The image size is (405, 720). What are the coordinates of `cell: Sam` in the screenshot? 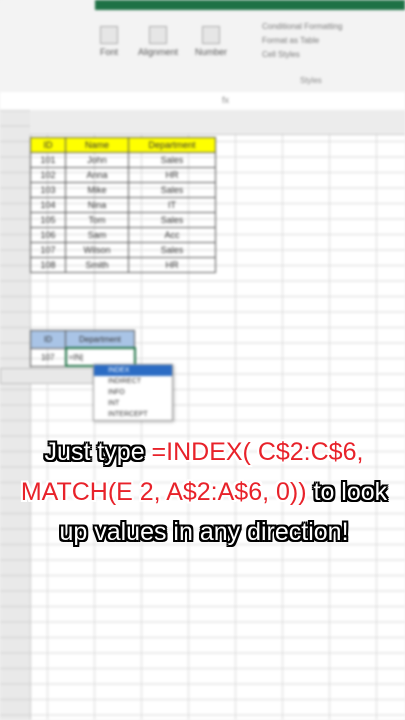 It's located at (97, 235).